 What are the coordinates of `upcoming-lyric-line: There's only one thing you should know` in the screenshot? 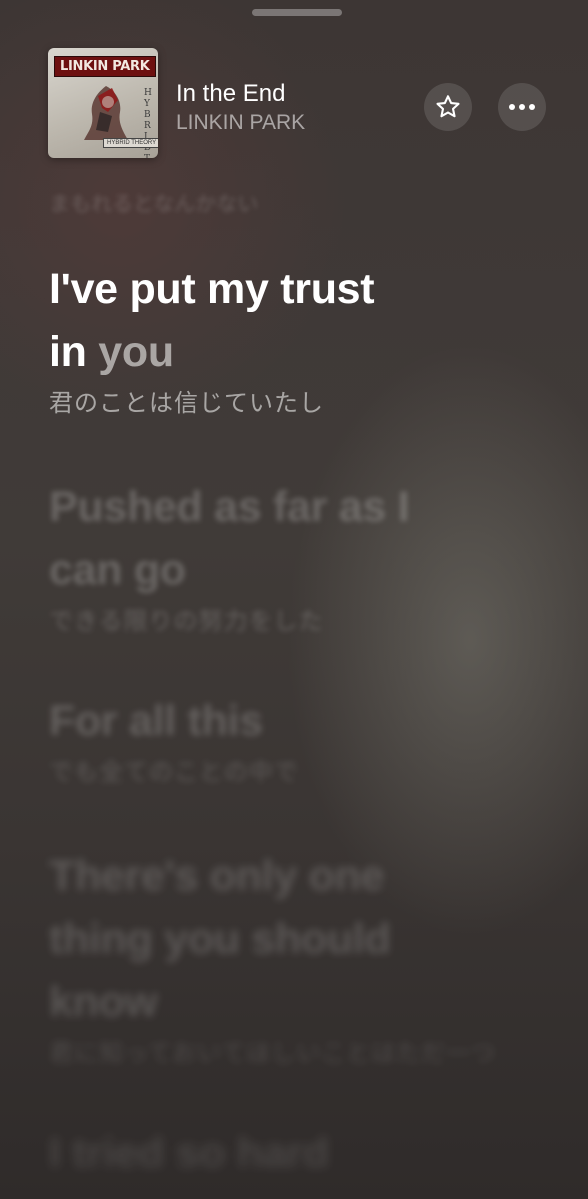 It's located at (284, 939).